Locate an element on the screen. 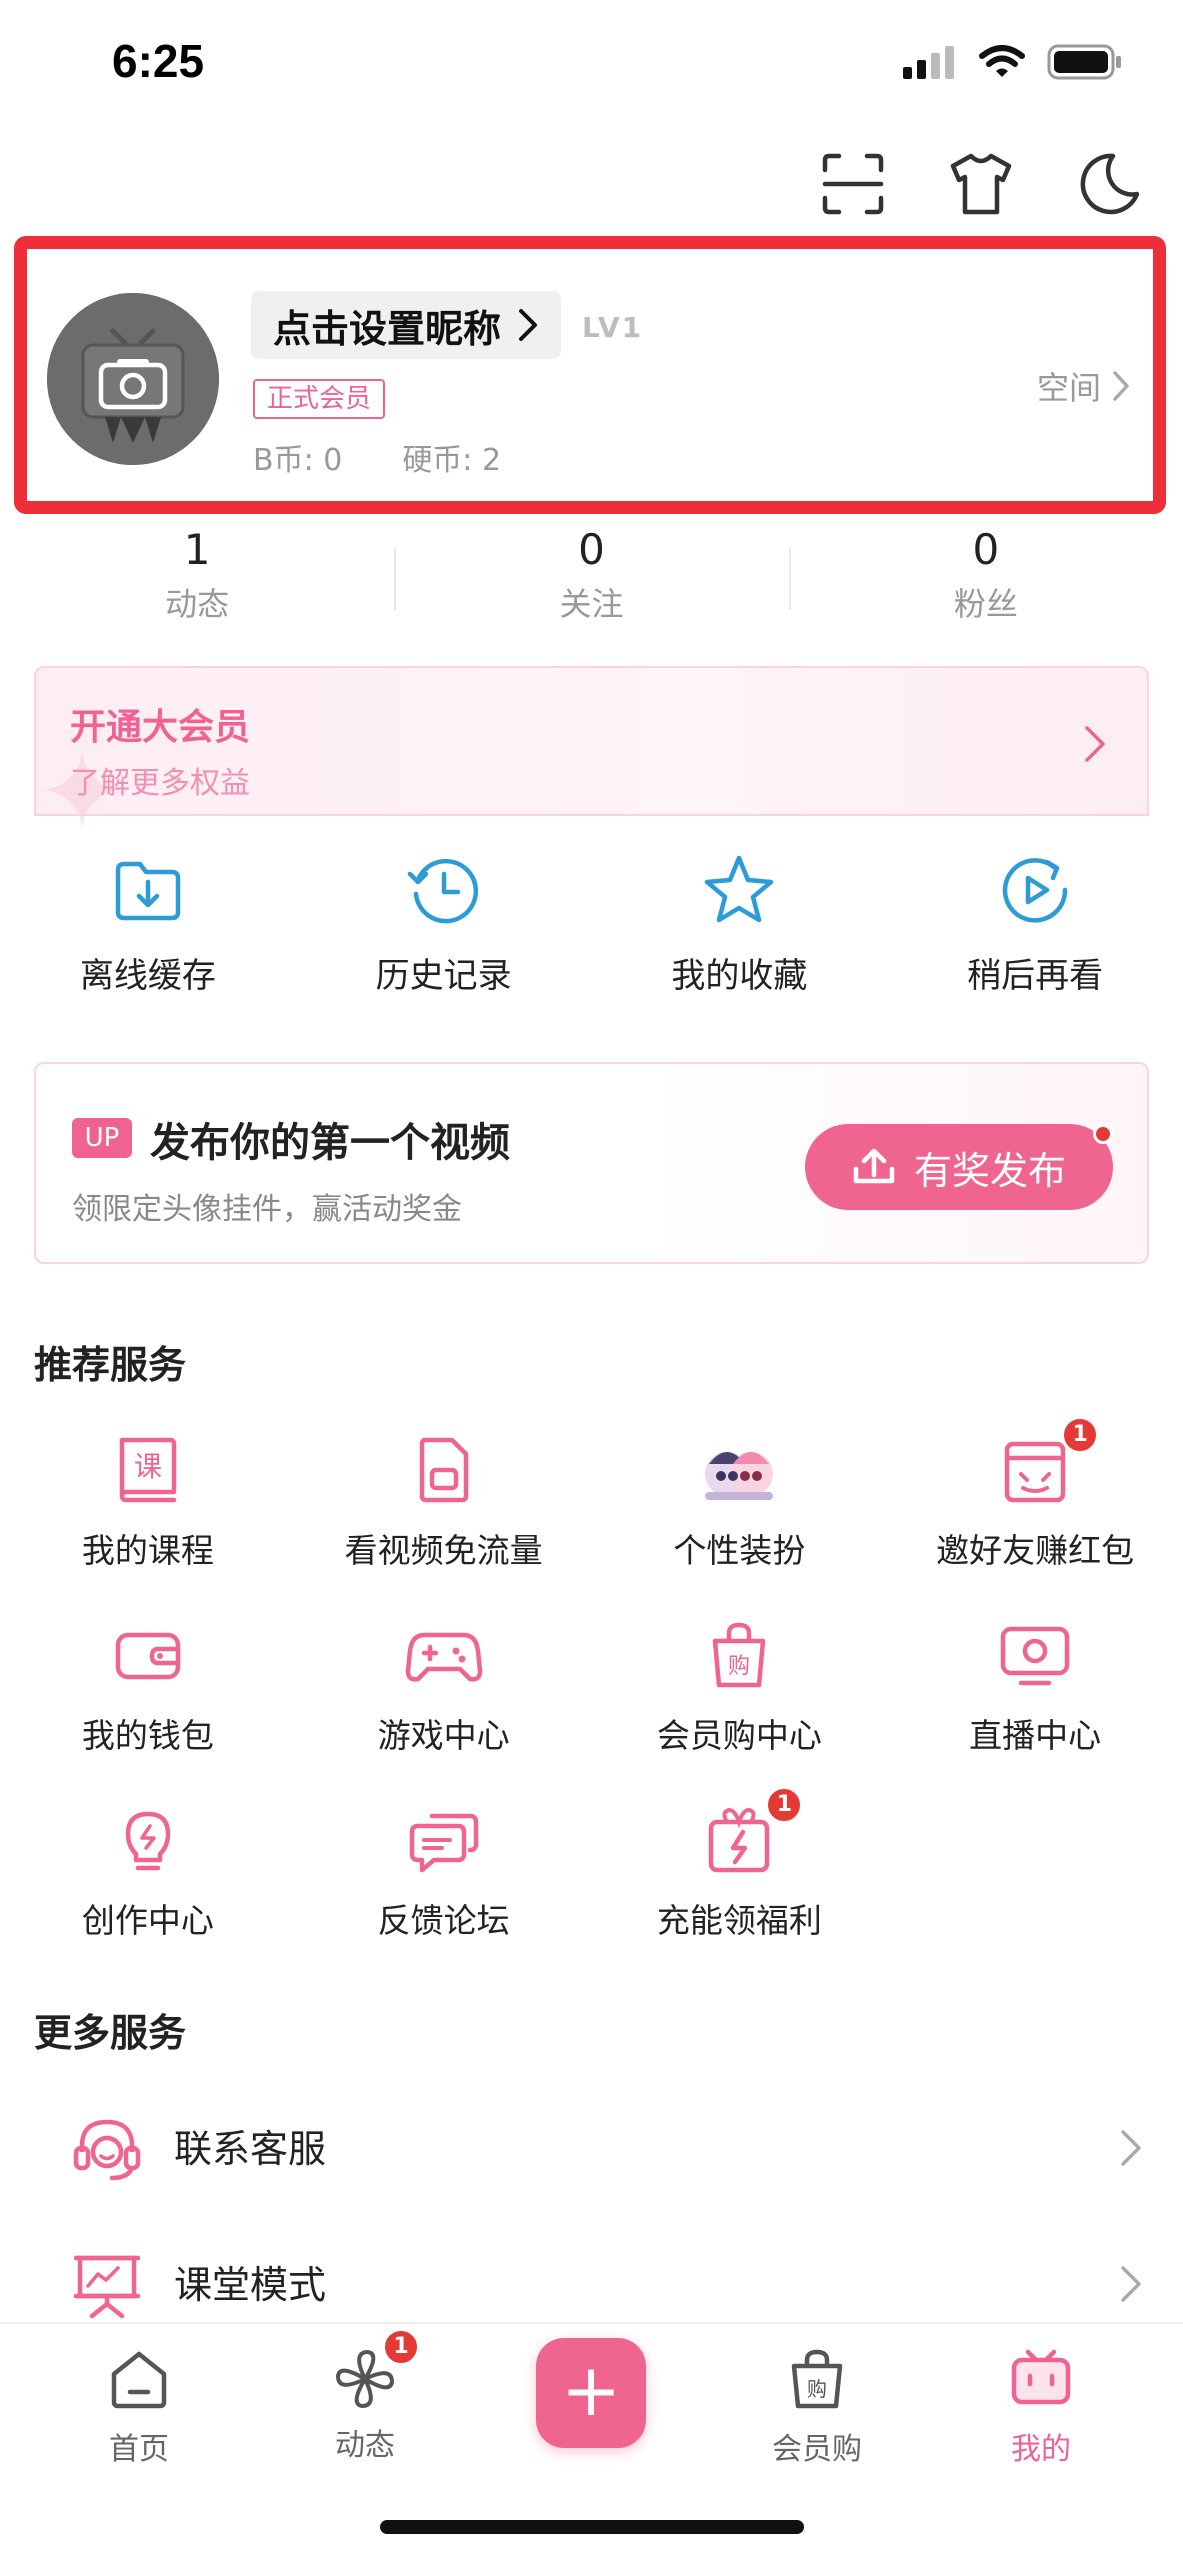 The height and width of the screenshot is (2560, 1183). my-courses-item: 课 我的课程 is located at coordinates (148, 1522).